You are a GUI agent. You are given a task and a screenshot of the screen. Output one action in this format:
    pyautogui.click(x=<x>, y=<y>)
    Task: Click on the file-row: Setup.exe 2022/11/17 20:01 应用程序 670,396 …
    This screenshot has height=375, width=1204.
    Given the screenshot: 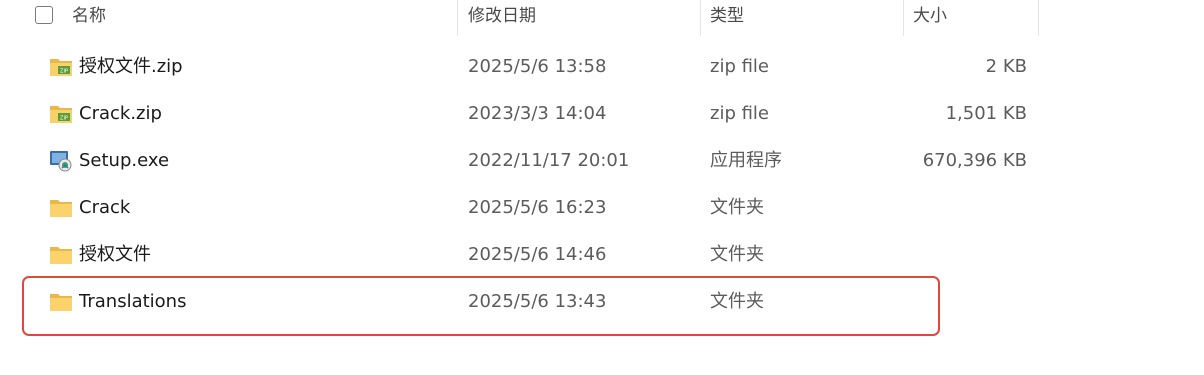 What is the action you would take?
    pyautogui.click(x=602, y=160)
    